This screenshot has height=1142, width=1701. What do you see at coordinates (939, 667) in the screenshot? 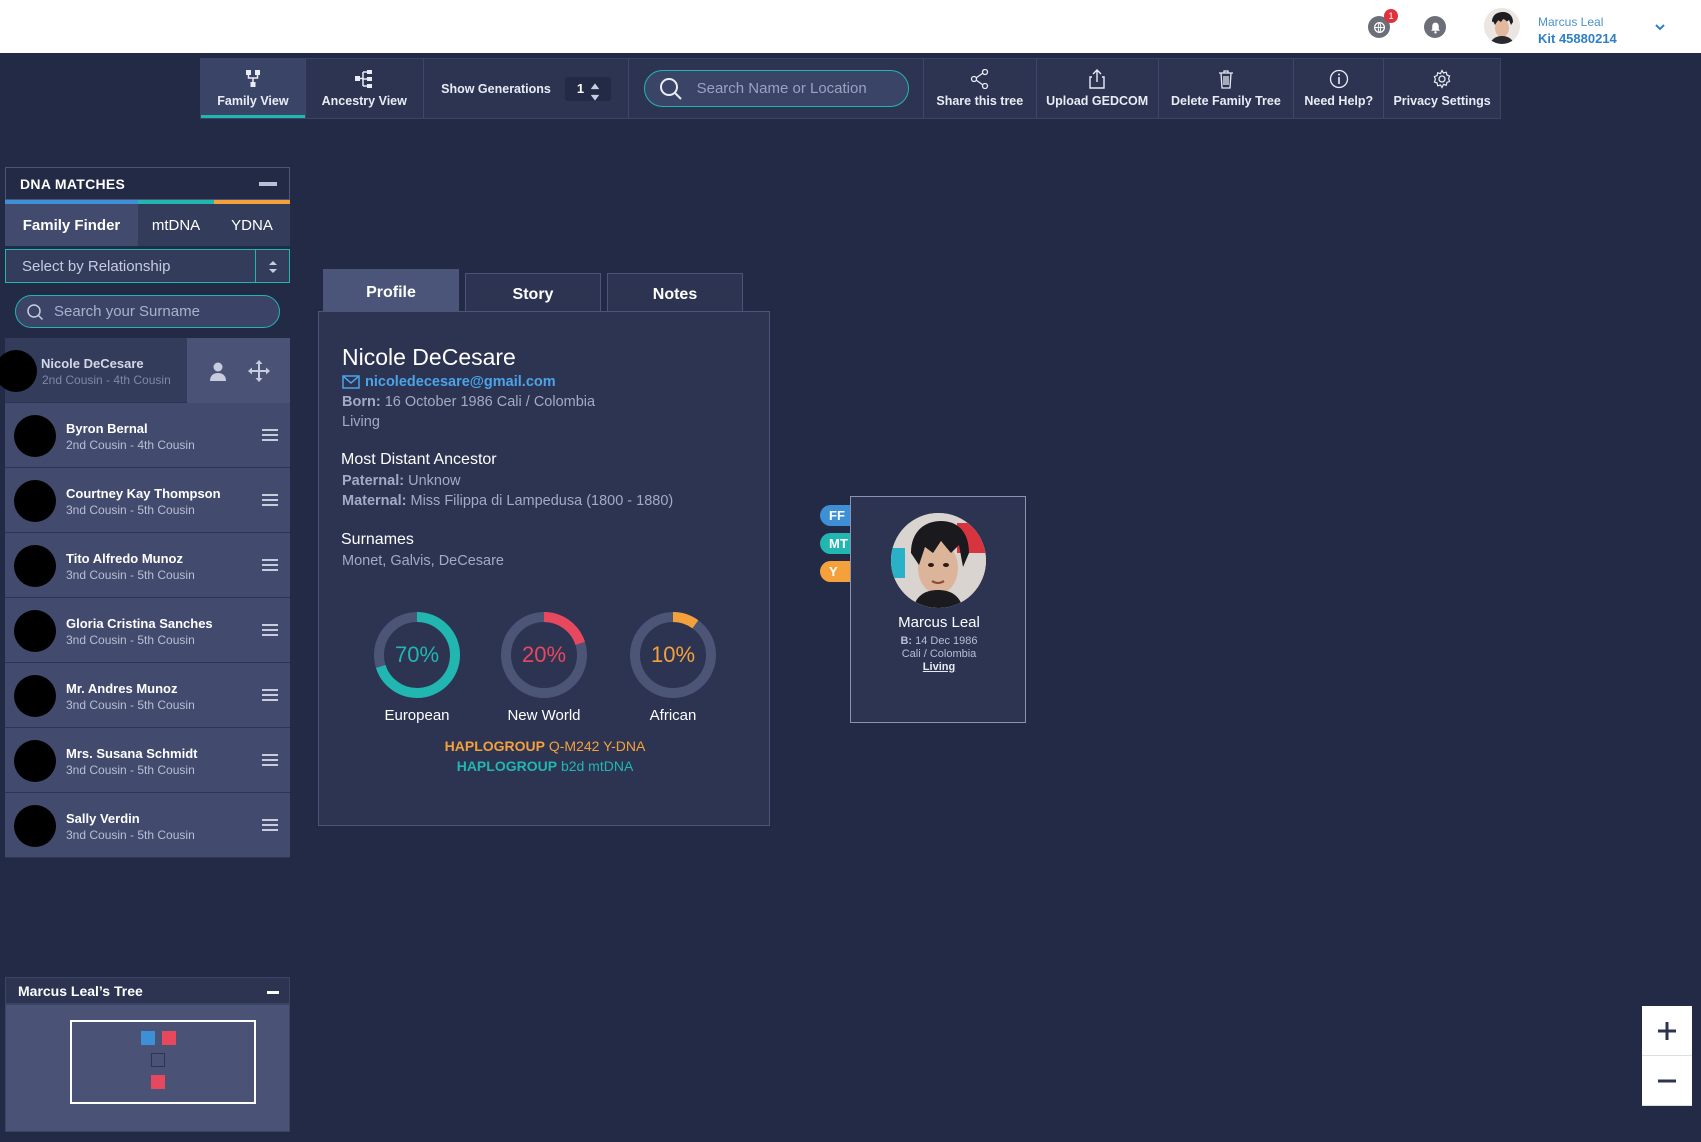
I see `node-status-link: Living` at bounding box center [939, 667].